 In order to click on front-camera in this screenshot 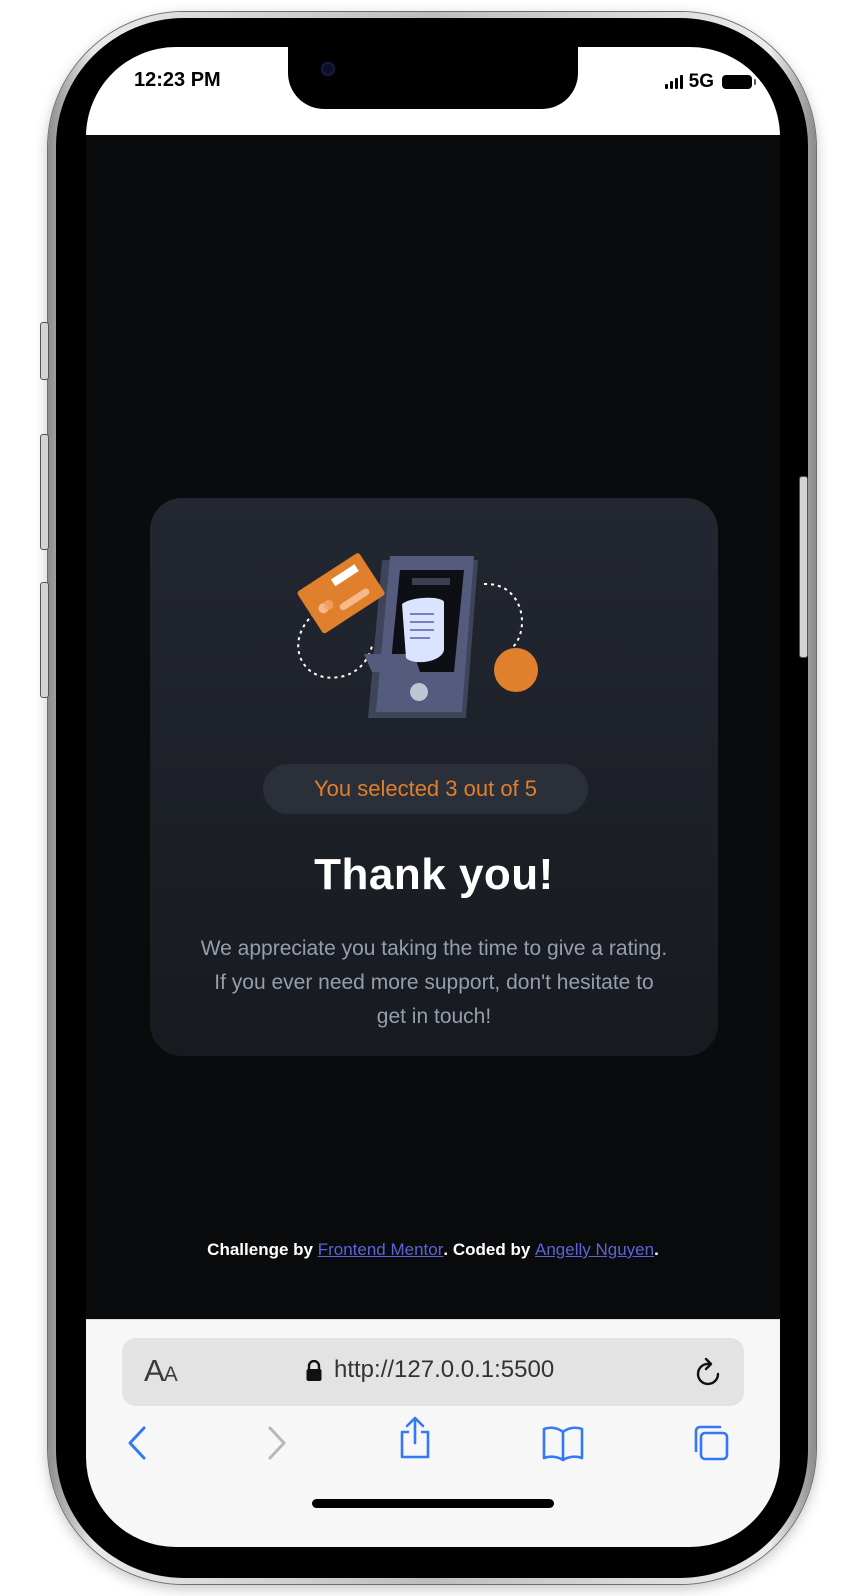, I will do `click(328, 69)`.